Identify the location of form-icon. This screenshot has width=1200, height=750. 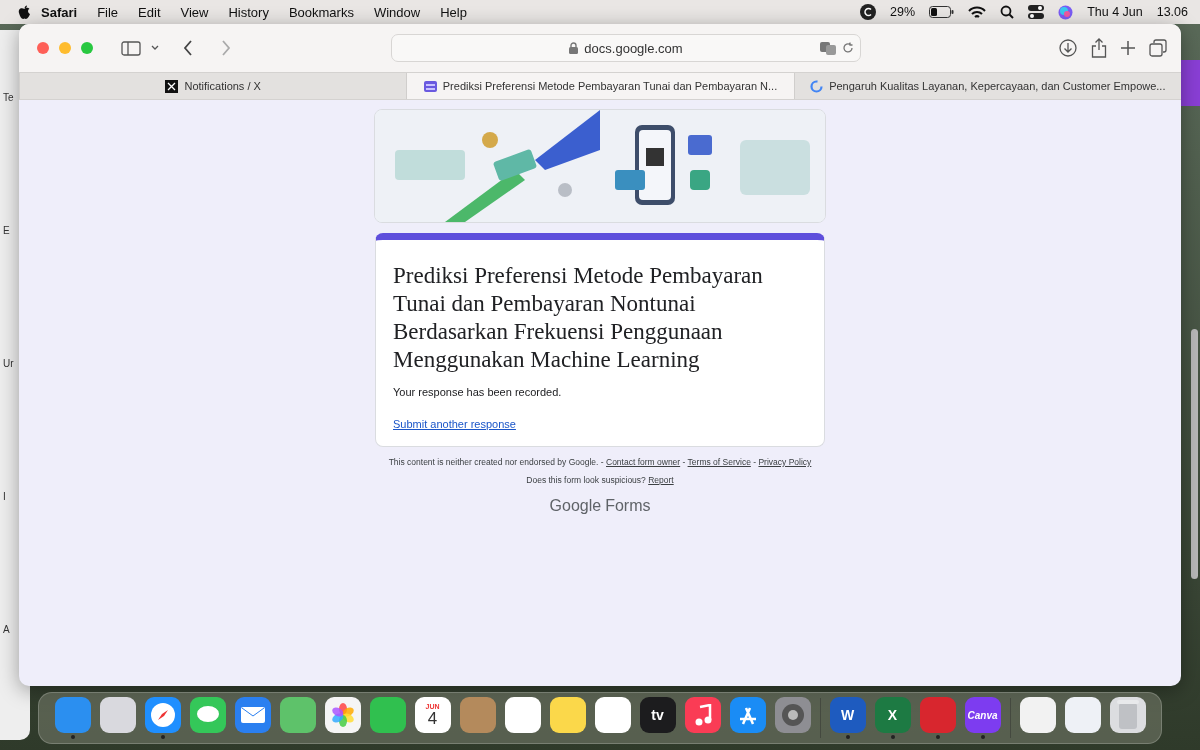
(430, 86).